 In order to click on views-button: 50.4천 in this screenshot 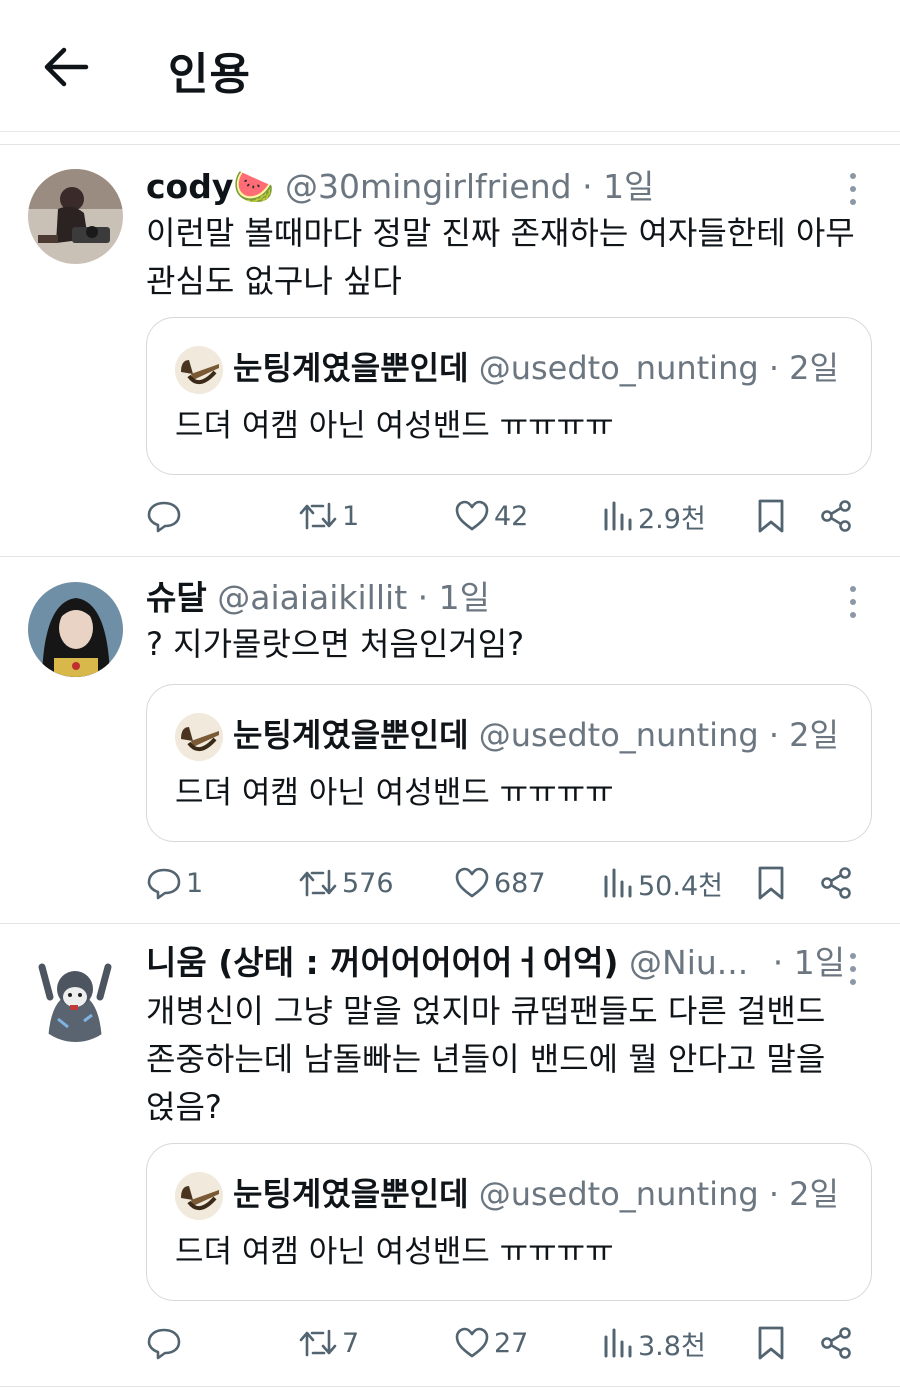, I will do `click(662, 883)`.